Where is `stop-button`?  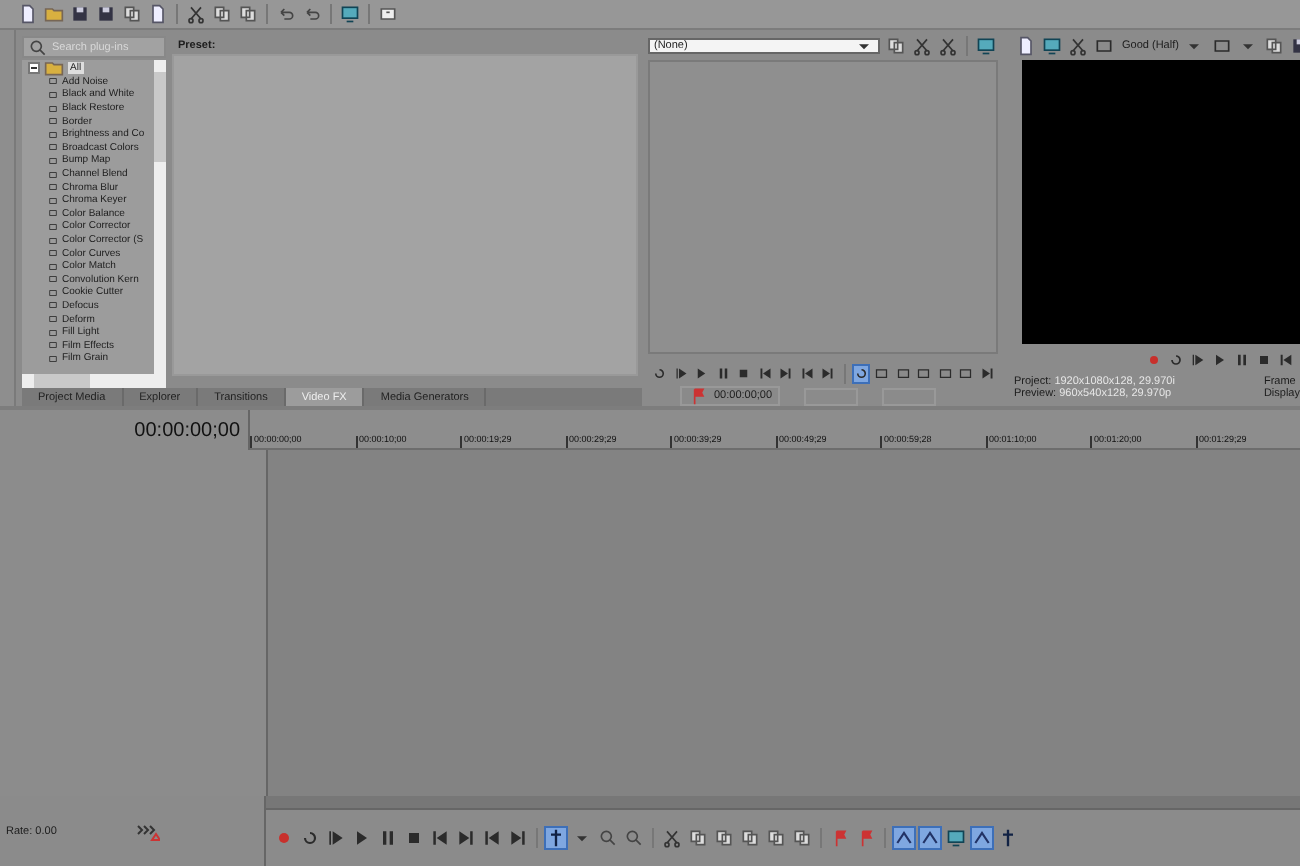 stop-button is located at coordinates (1264, 360).